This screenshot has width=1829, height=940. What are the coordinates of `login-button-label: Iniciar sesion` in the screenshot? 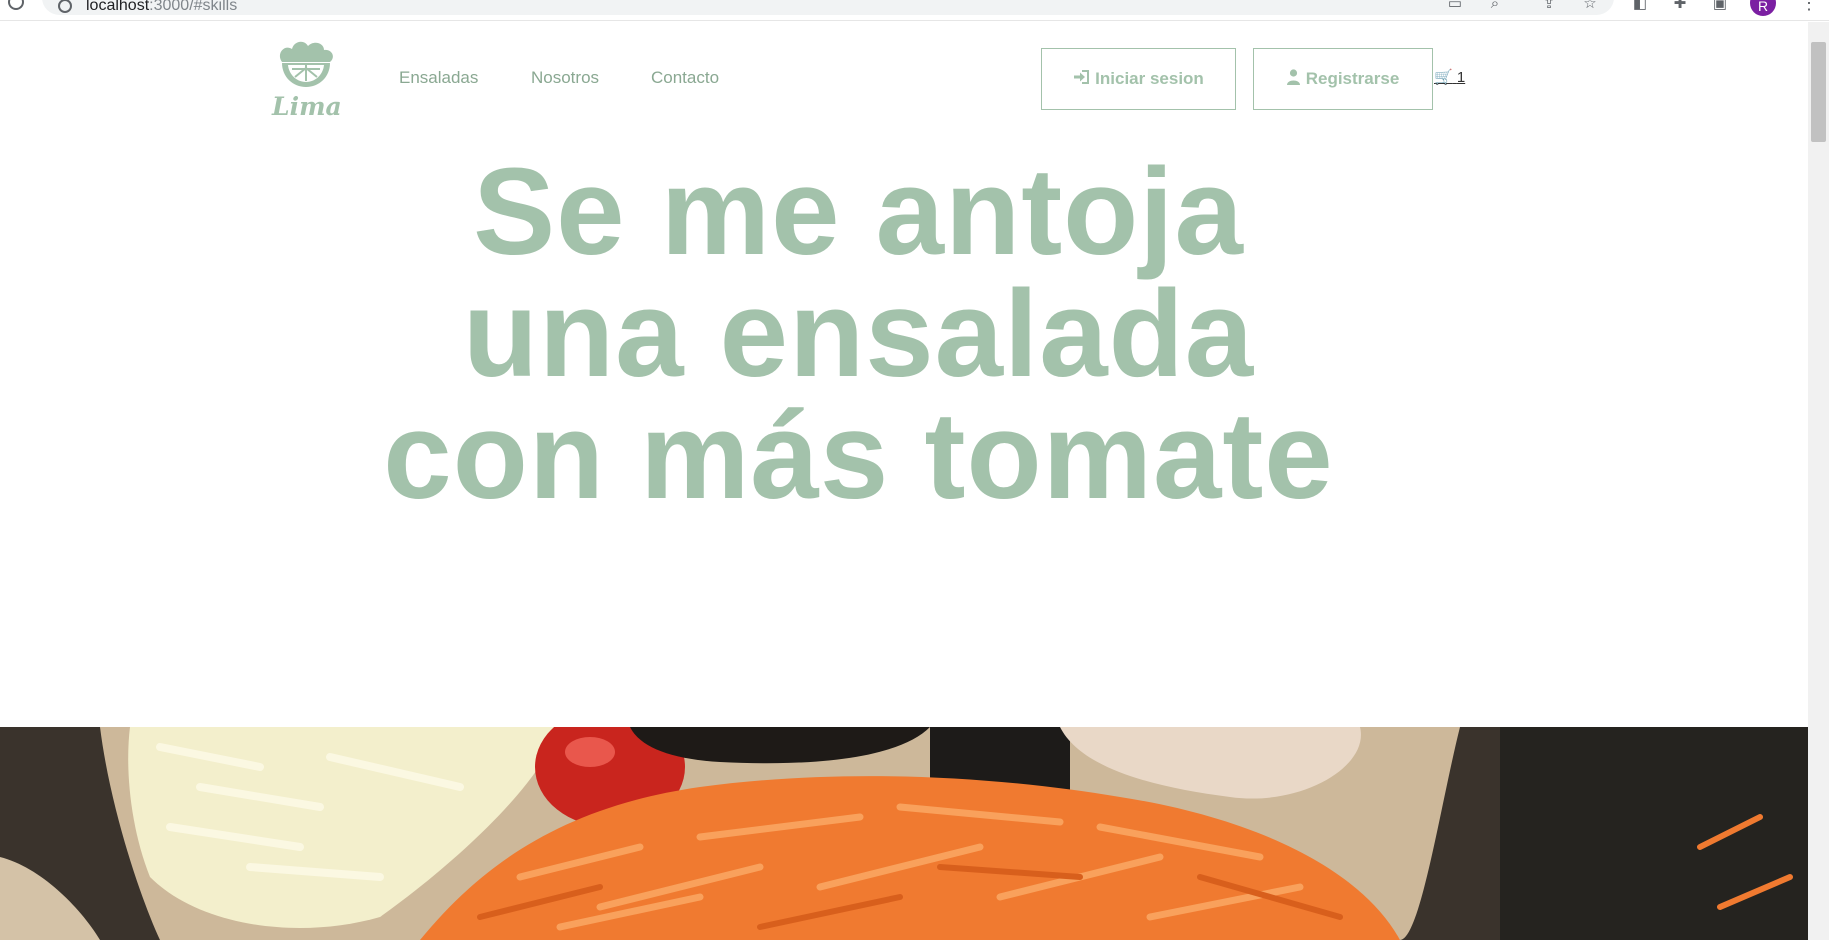 It's located at (1149, 78).